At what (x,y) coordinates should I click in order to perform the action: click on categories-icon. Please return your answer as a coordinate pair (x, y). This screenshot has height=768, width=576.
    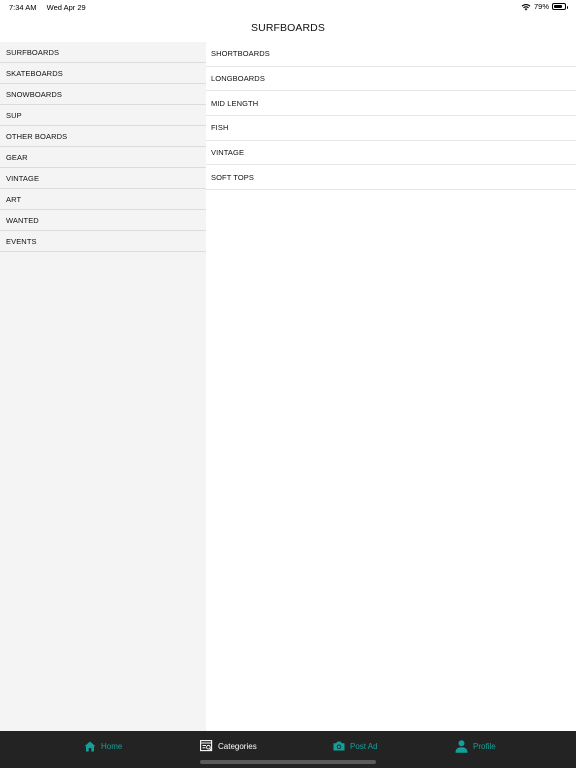
    Looking at the image, I should click on (206, 746).